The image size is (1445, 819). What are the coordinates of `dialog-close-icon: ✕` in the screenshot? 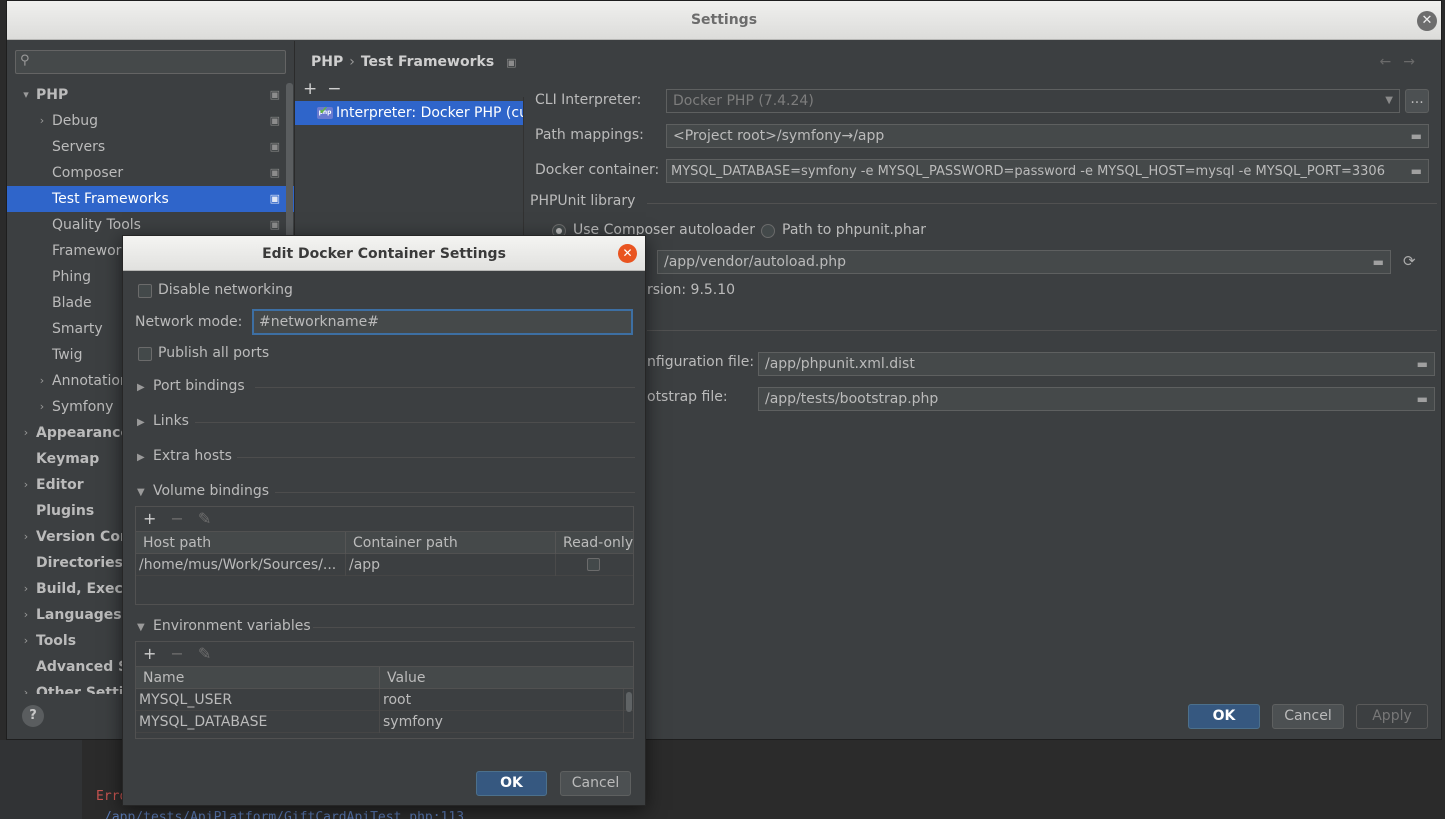 It's located at (627, 253).